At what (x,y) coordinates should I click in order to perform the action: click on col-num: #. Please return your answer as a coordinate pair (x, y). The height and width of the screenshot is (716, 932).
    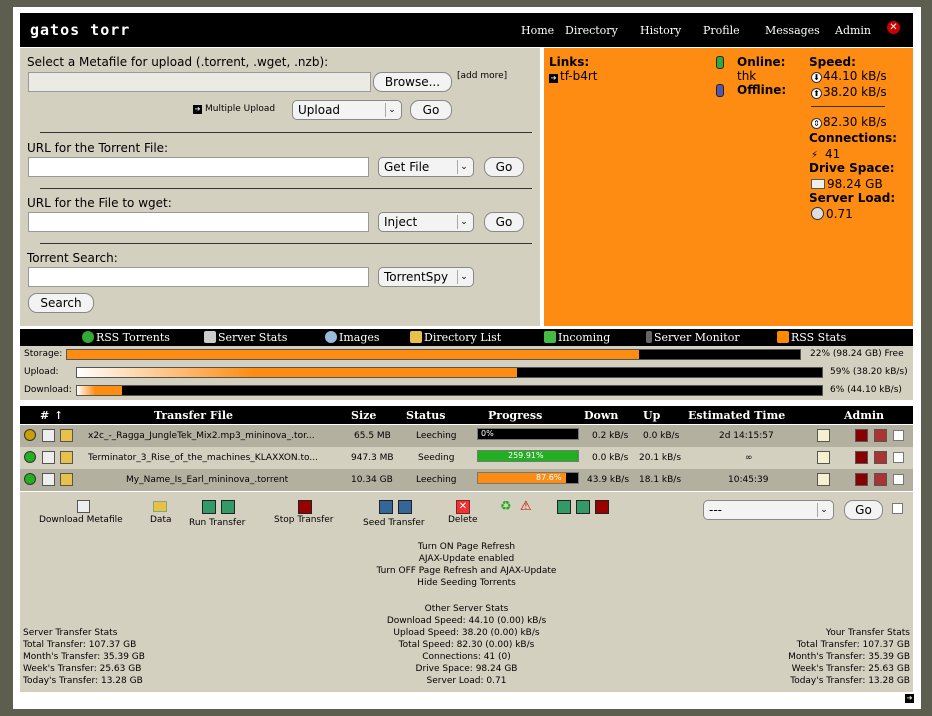
    Looking at the image, I should click on (44, 415).